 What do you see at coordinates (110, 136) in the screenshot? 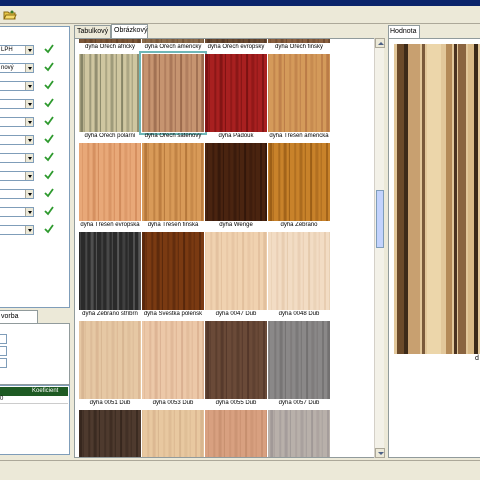
I see `veneer-label: dýha Ořech polární` at bounding box center [110, 136].